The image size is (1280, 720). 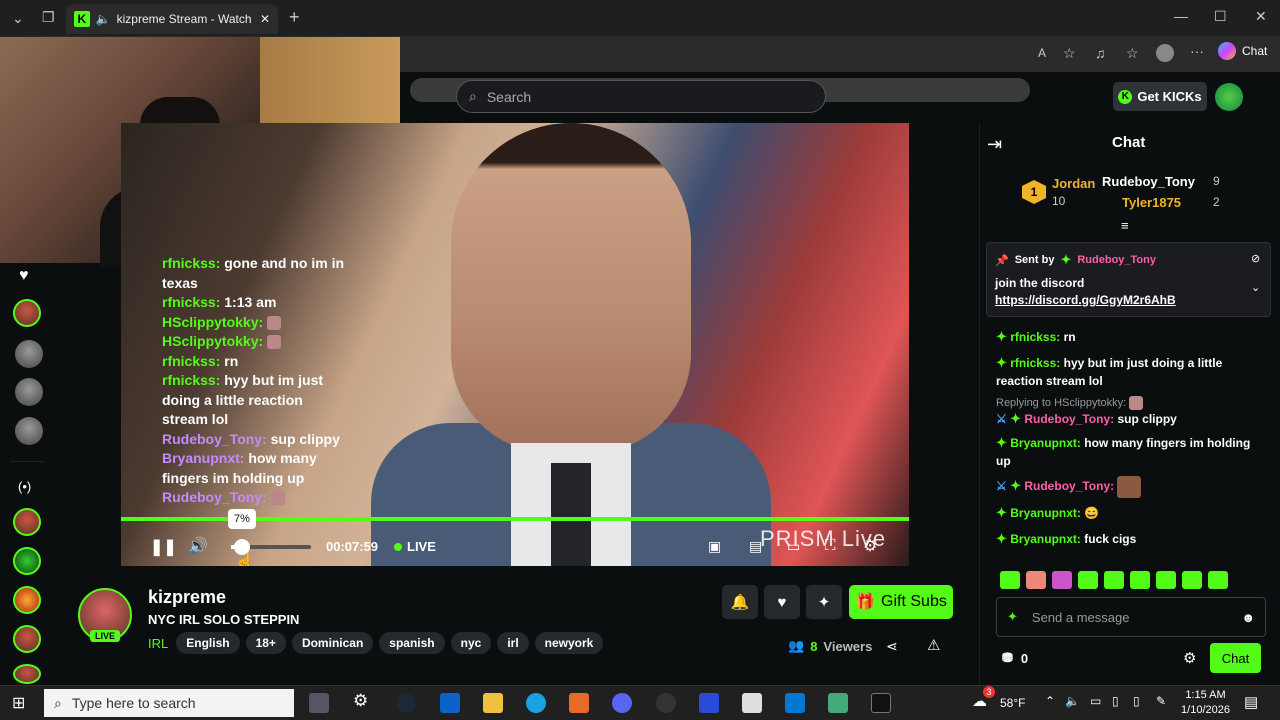 I want to click on leaderboard-second-name: Rudeboy_Tony, so click(x=1148, y=181).